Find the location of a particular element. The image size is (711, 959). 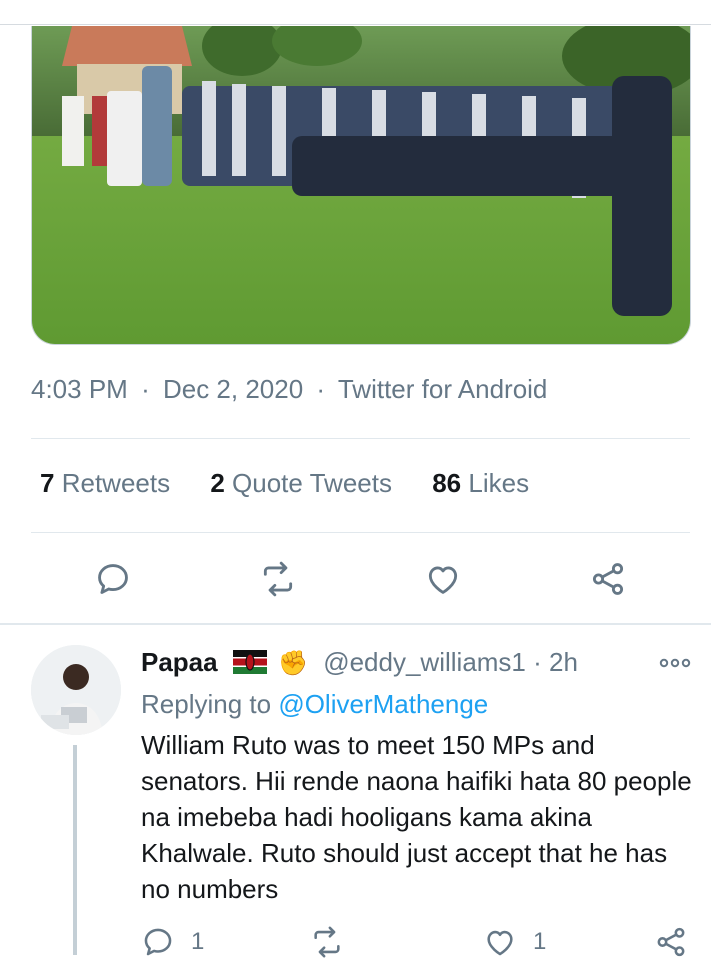

replying-prefix: Replying to is located at coordinates (206, 704).